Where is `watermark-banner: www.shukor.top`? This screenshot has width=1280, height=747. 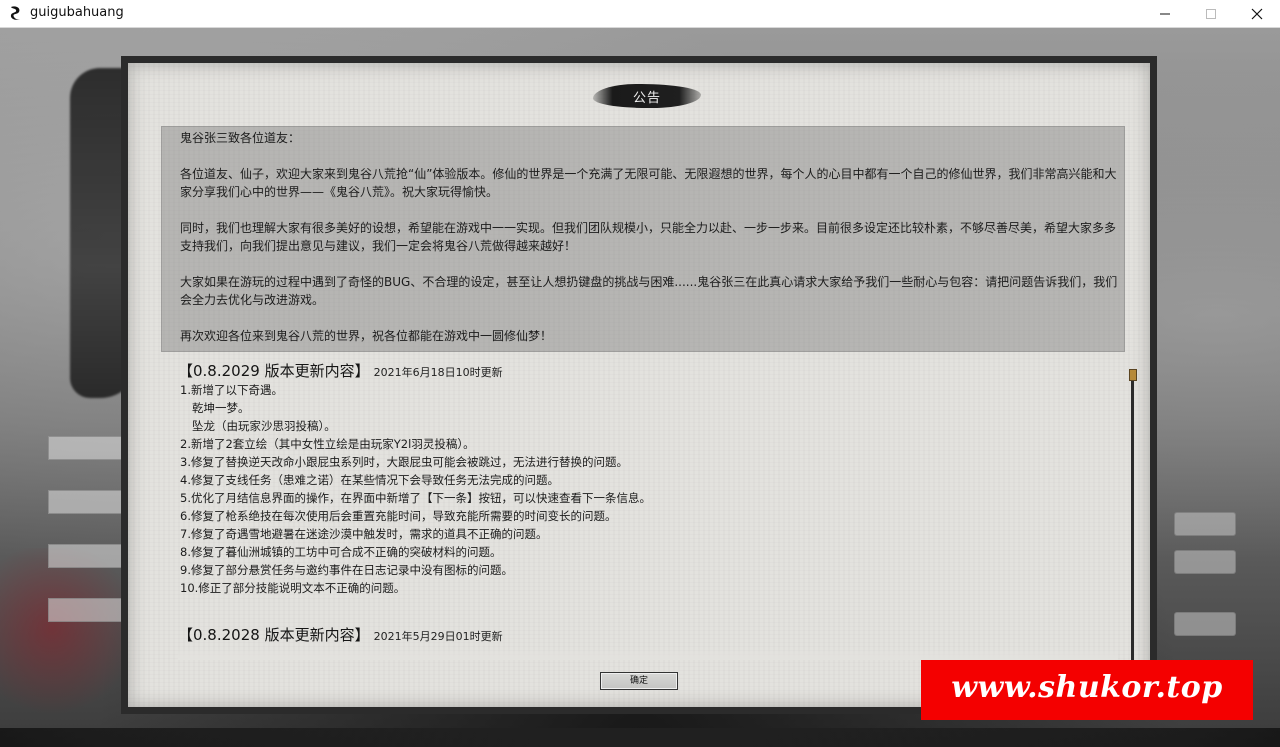 watermark-banner: www.shukor.top is located at coordinates (1087, 690).